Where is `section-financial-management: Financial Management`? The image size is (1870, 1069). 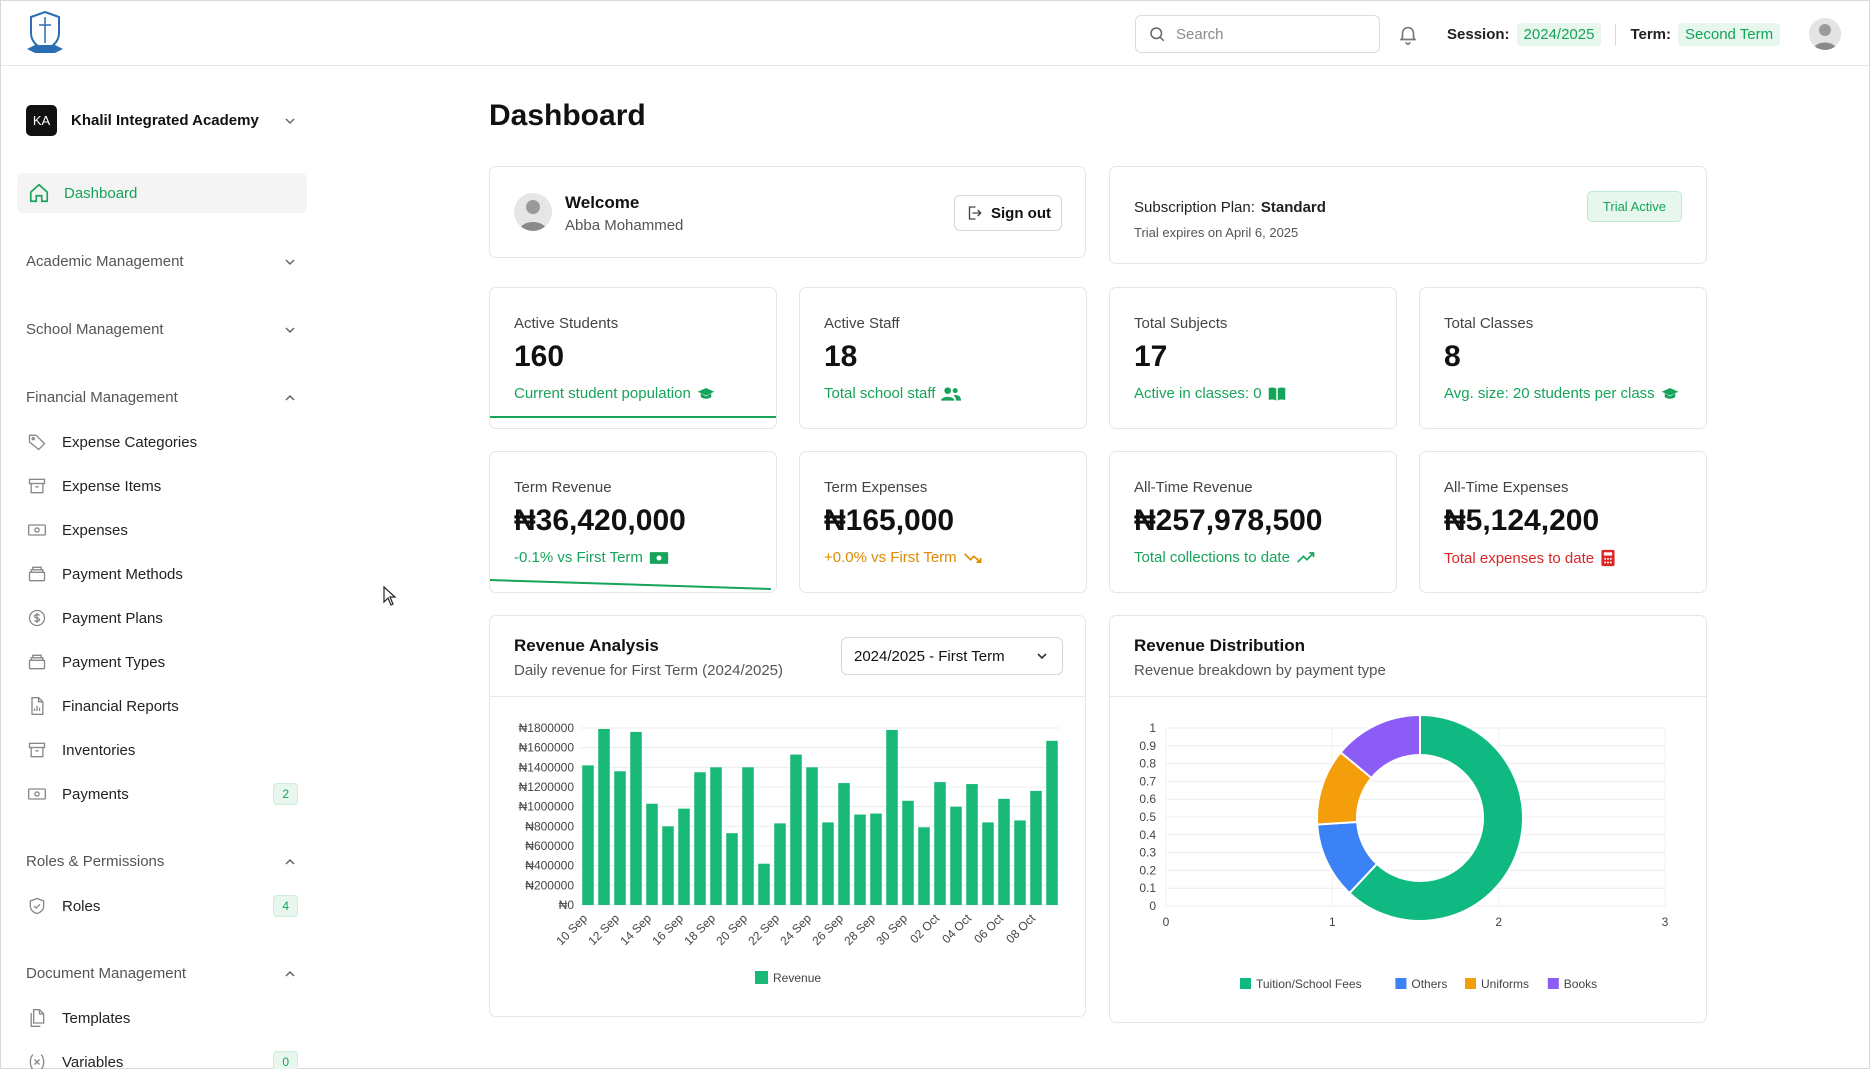
section-financial-management: Financial Management is located at coordinates (161, 397).